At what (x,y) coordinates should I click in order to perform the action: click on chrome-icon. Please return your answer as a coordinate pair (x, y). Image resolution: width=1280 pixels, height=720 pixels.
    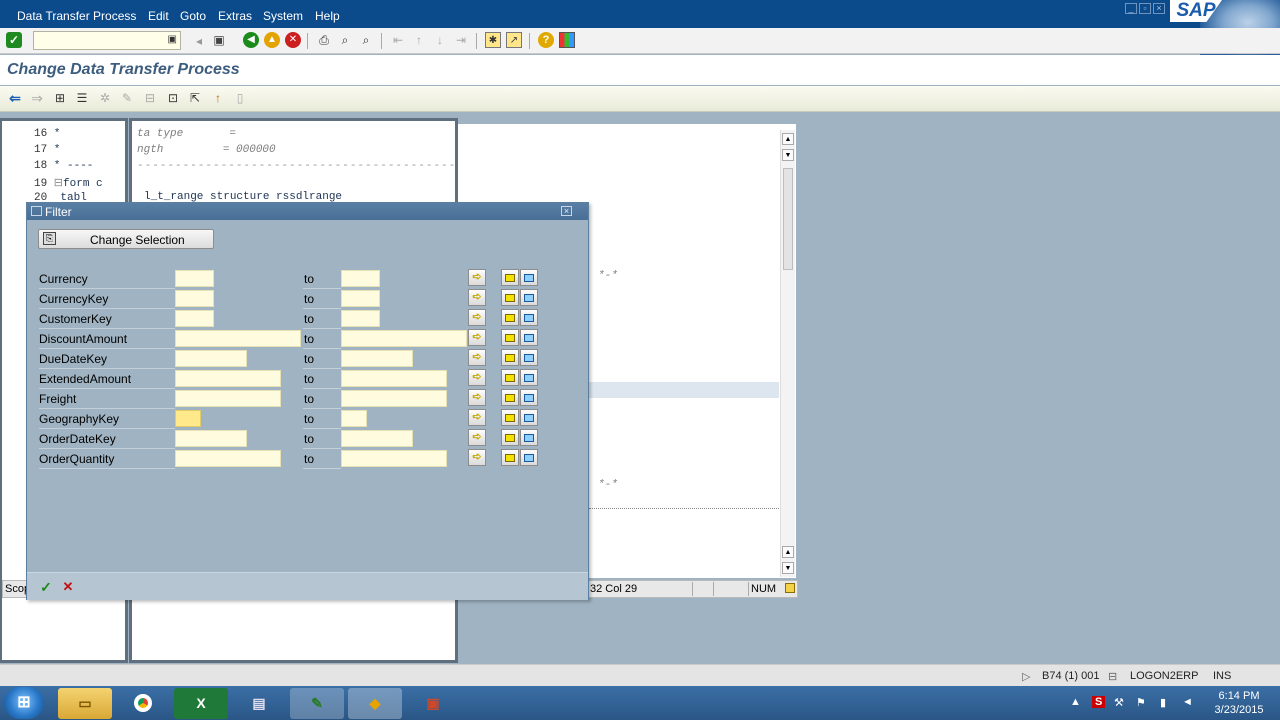
    Looking at the image, I should click on (143, 703).